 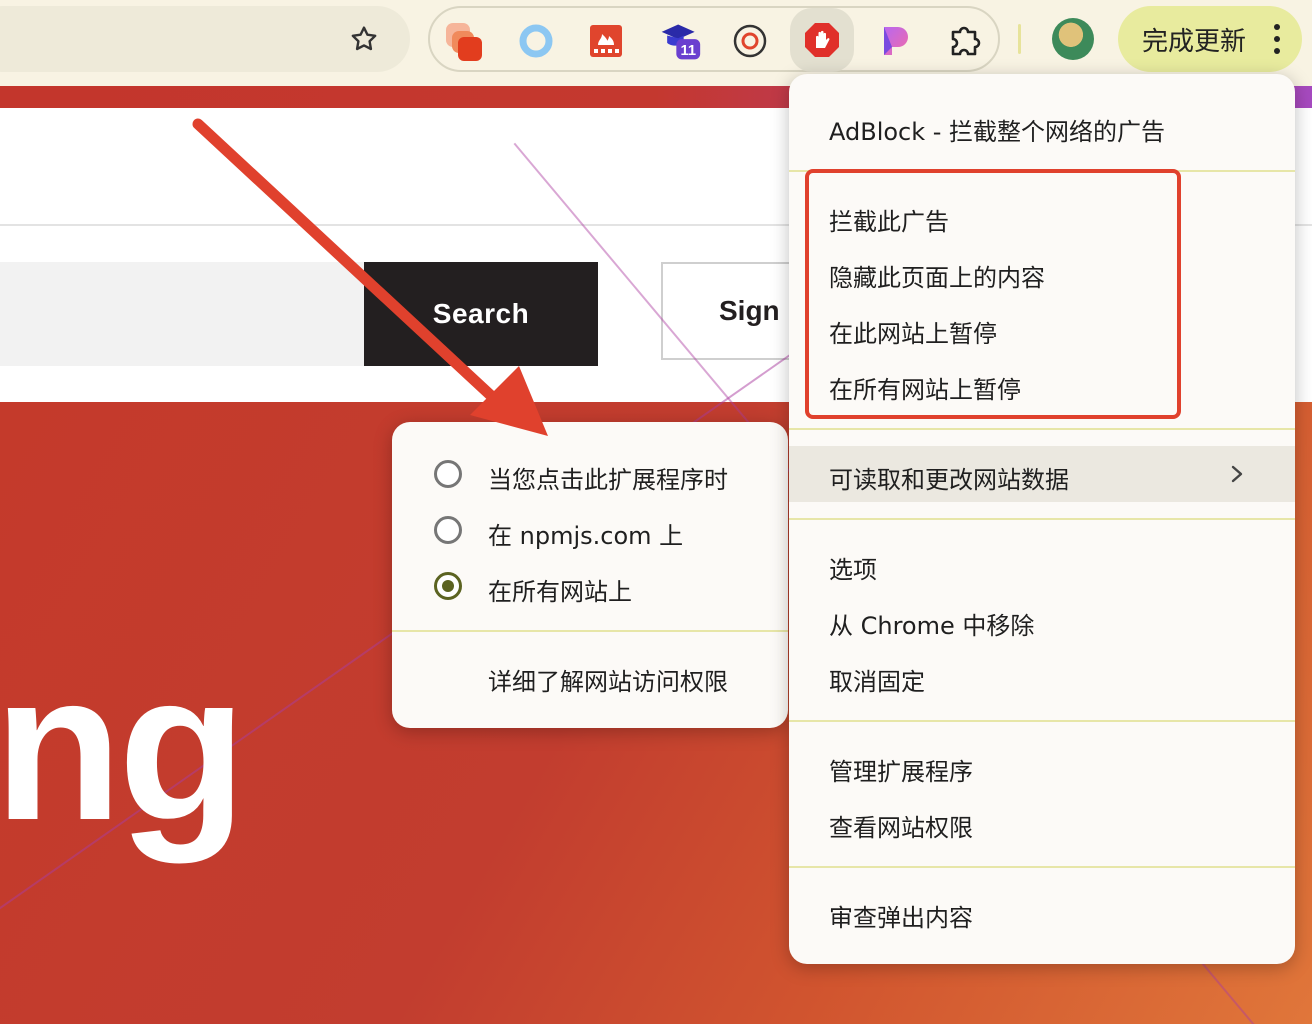 I want to click on profile-avatar, so click(x=1073, y=39).